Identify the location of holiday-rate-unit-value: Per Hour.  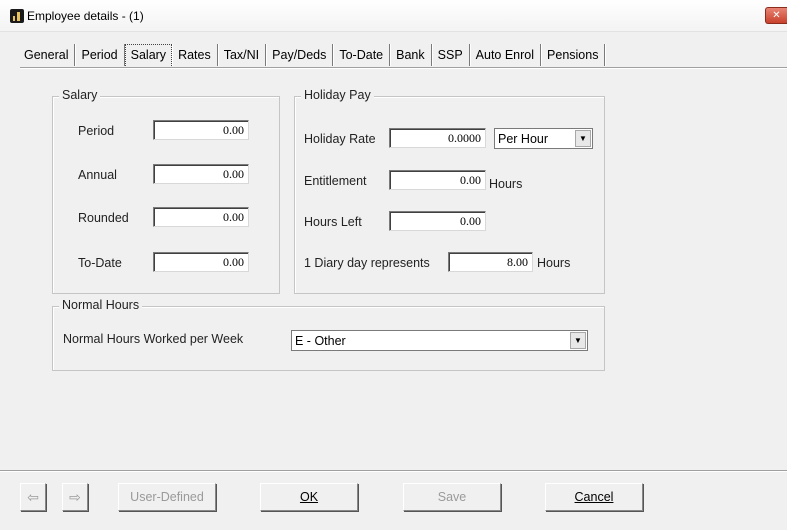
(523, 139).